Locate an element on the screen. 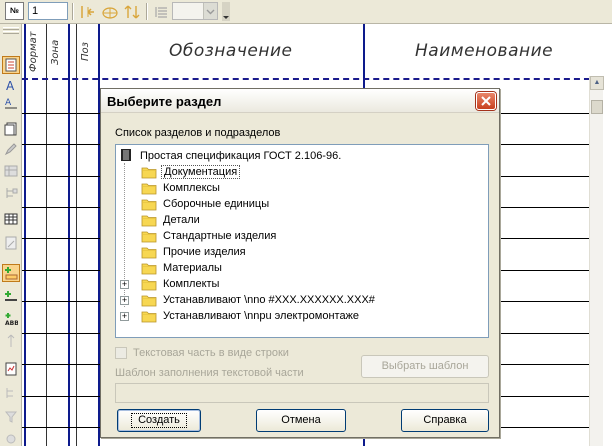  table-icon is located at coordinates (11, 171).